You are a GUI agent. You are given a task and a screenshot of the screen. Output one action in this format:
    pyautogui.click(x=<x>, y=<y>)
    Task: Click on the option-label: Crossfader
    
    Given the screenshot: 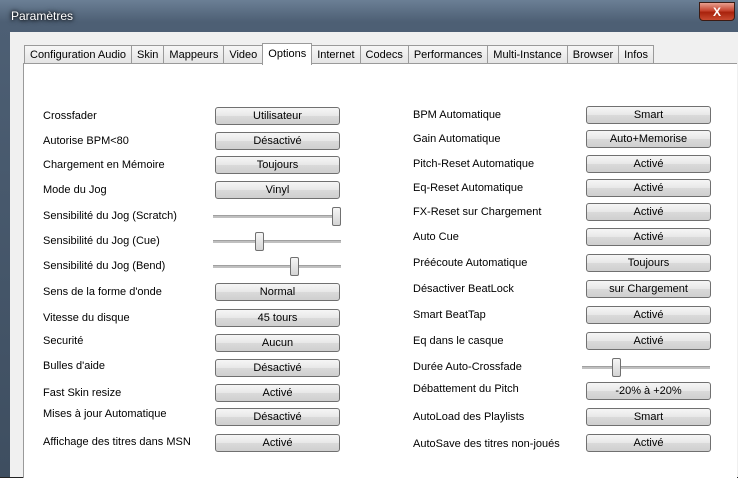 What is the action you would take?
    pyautogui.click(x=70, y=116)
    